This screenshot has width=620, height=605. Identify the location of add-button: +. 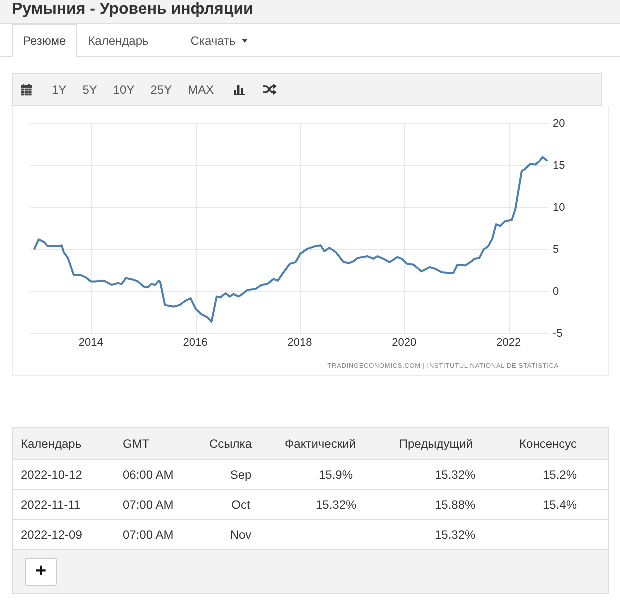
(41, 572).